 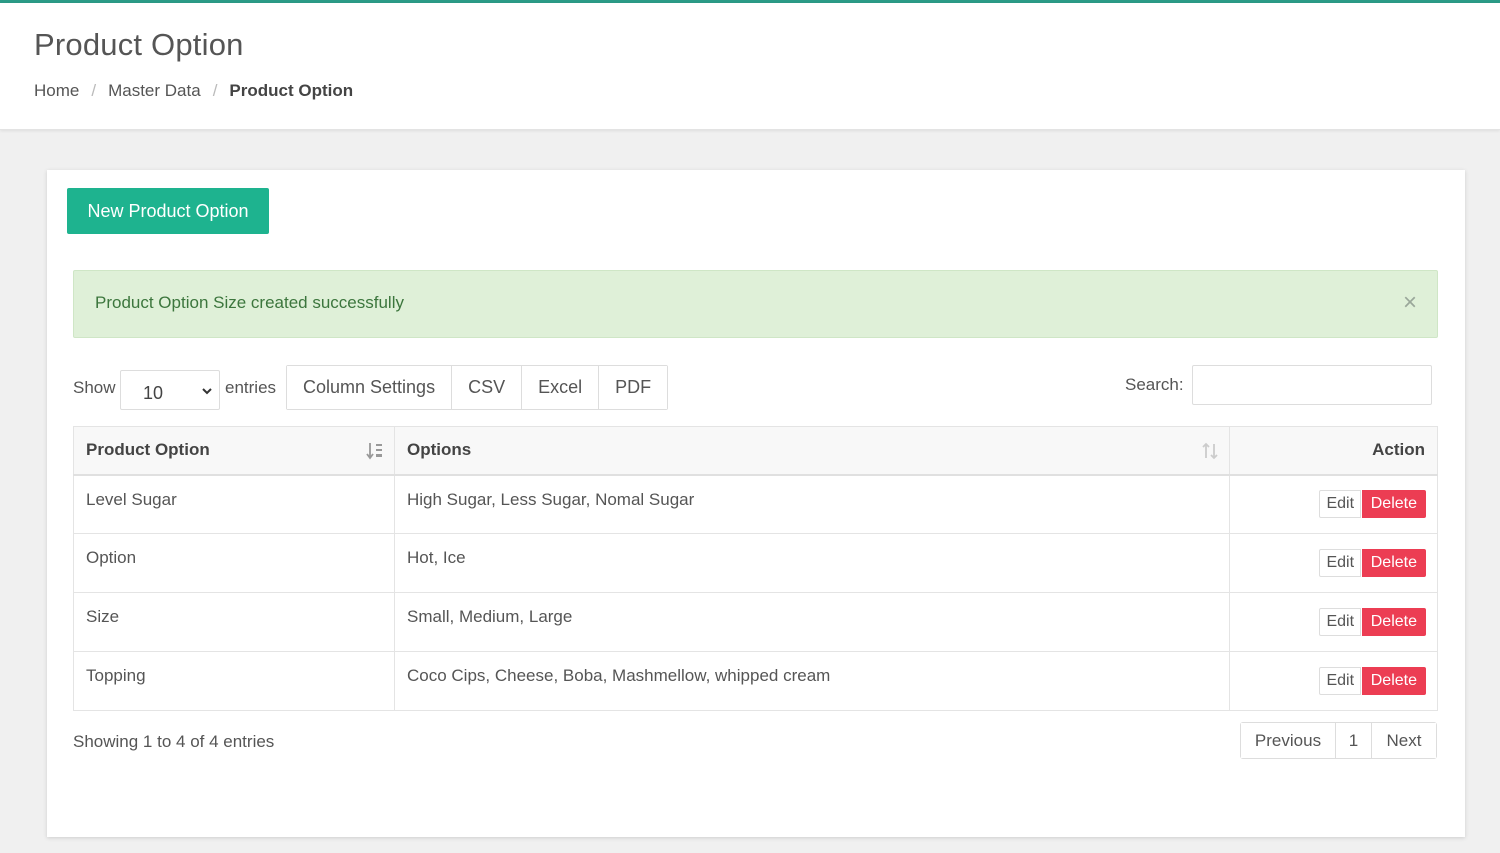 I want to click on excel-button: Excel, so click(x=561, y=387).